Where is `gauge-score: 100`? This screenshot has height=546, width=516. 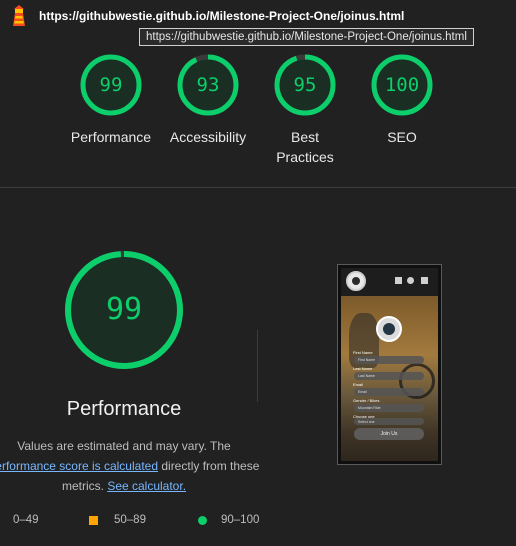
gauge-score: 100 is located at coordinates (402, 85).